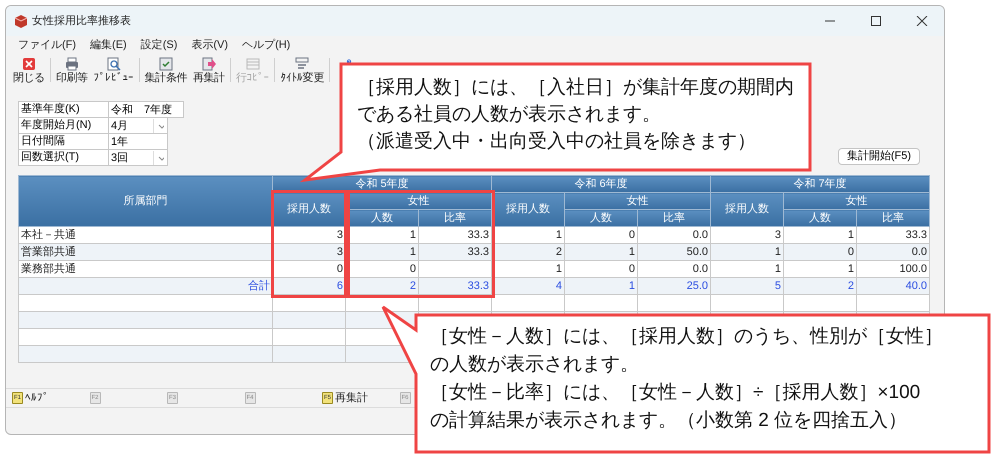 The height and width of the screenshot is (461, 1000). I want to click on arrow-document-icon, so click(209, 63).